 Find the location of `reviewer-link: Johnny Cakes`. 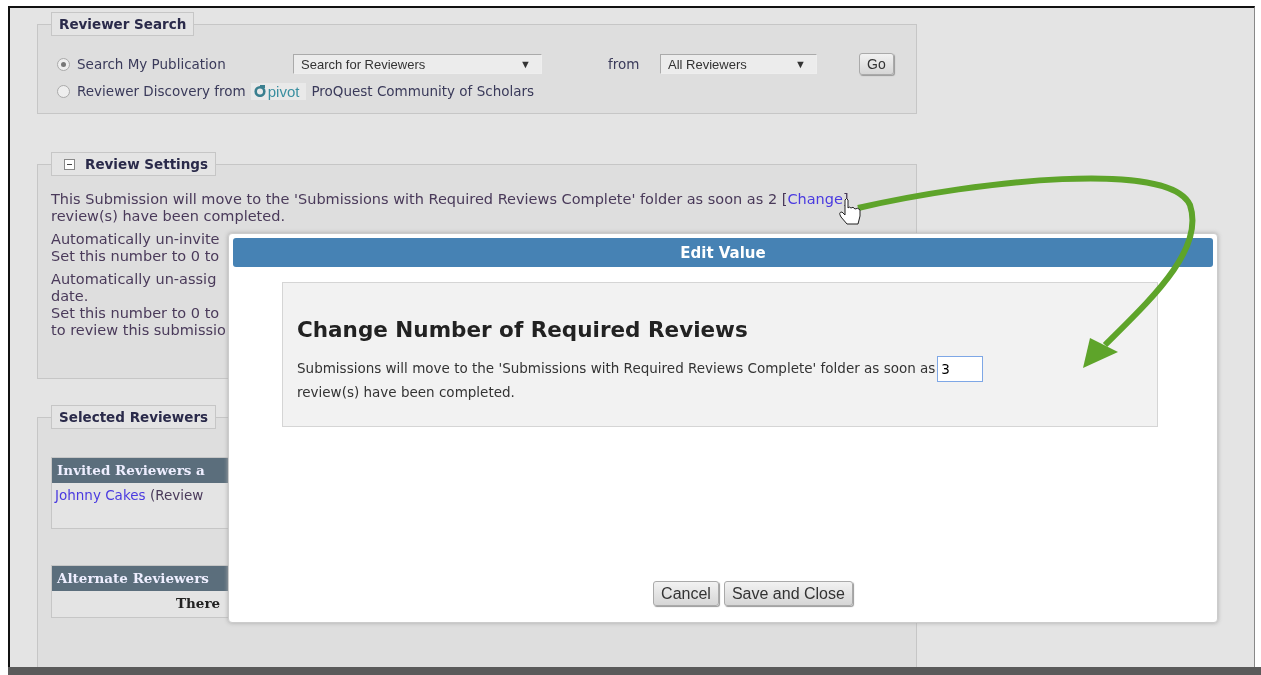

reviewer-link: Johnny Cakes is located at coordinates (100, 495).